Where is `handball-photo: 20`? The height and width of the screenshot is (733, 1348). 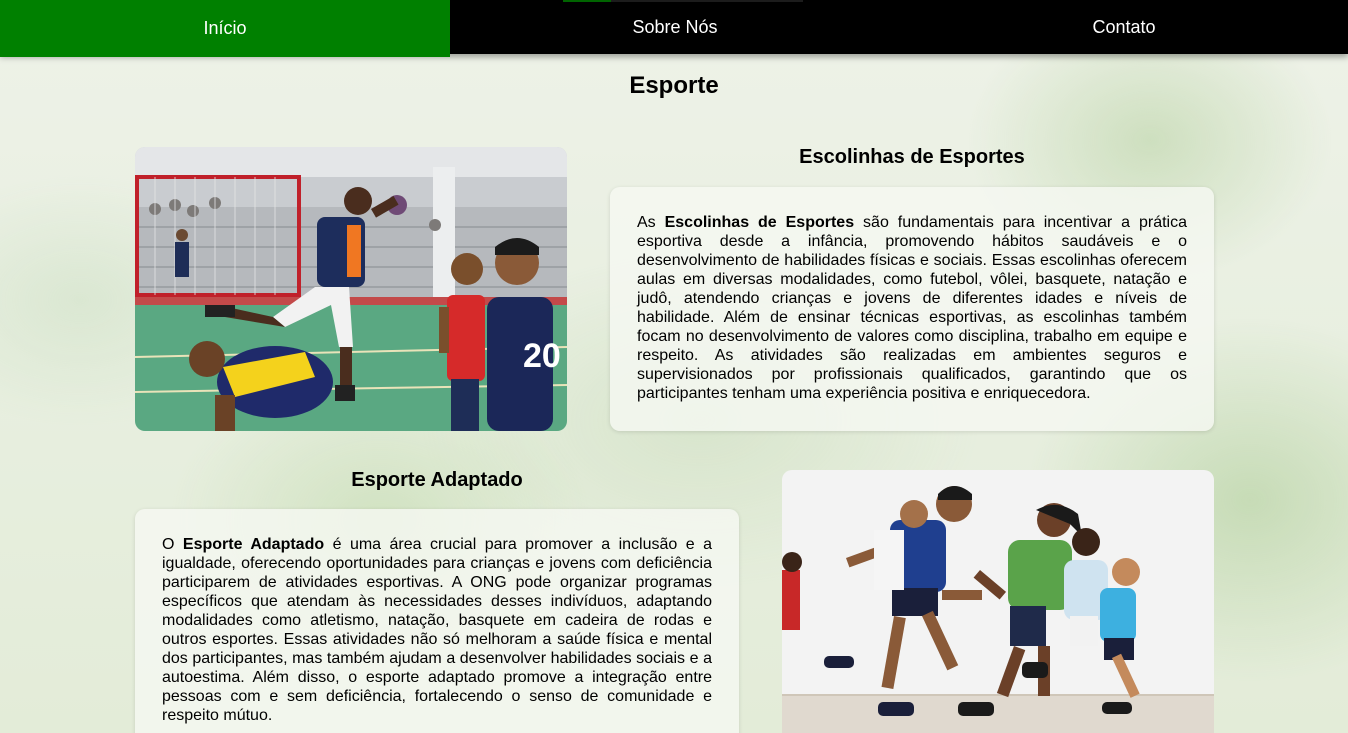 handball-photo: 20 is located at coordinates (351, 289).